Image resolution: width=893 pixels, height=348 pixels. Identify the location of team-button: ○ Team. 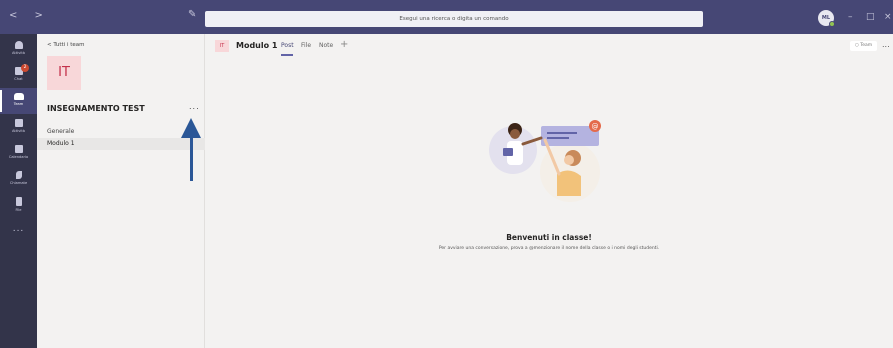
(863, 46).